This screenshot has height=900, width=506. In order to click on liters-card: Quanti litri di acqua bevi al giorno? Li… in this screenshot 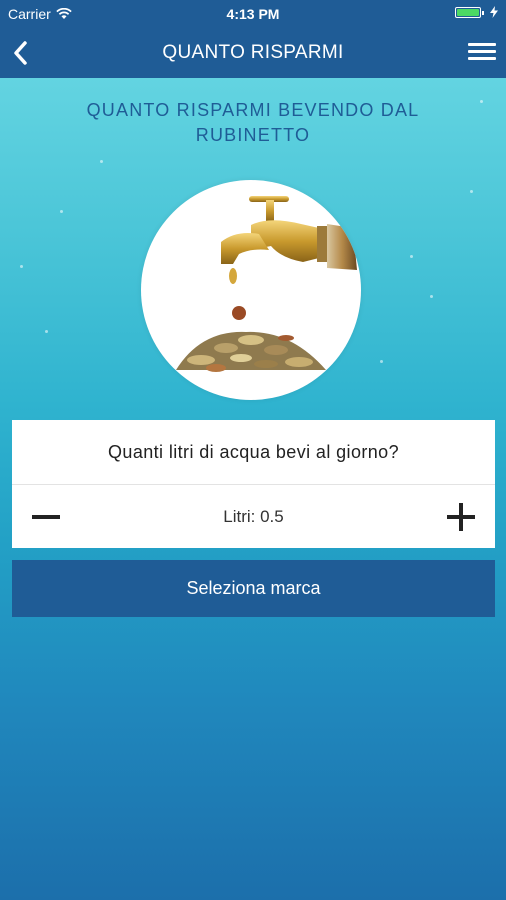, I will do `click(253, 484)`.